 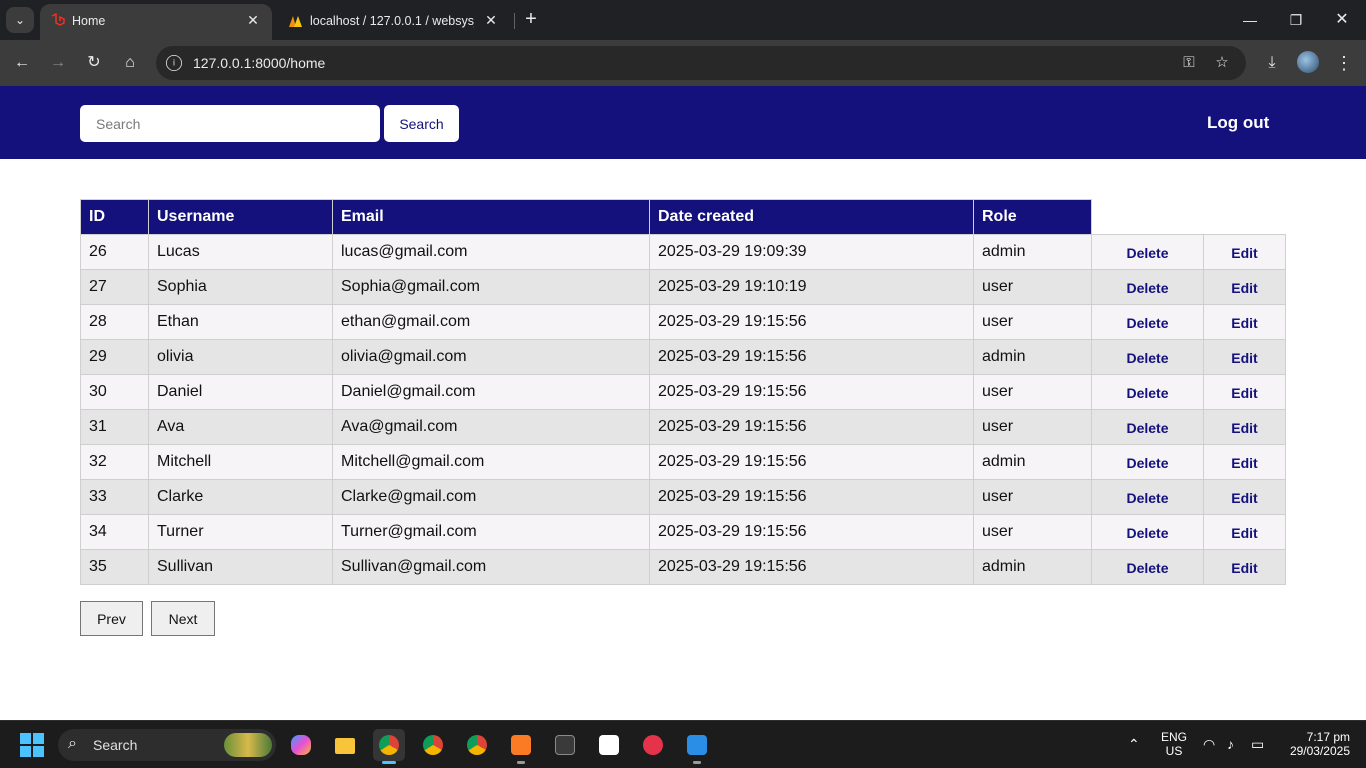 I want to click on url-text: 127.0.0.1:8000/home, so click(x=259, y=63).